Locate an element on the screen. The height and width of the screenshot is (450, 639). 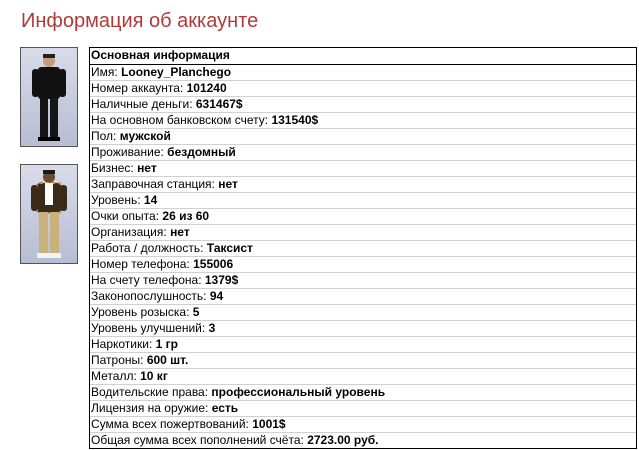
info-row: Уровень улучшений: 3 is located at coordinates (363, 329).